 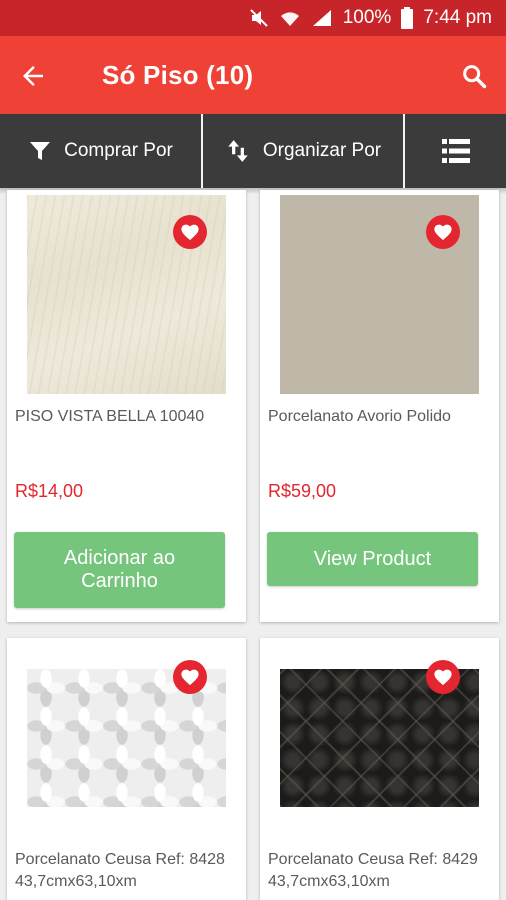 I want to click on signal-icon, so click(x=321, y=18).